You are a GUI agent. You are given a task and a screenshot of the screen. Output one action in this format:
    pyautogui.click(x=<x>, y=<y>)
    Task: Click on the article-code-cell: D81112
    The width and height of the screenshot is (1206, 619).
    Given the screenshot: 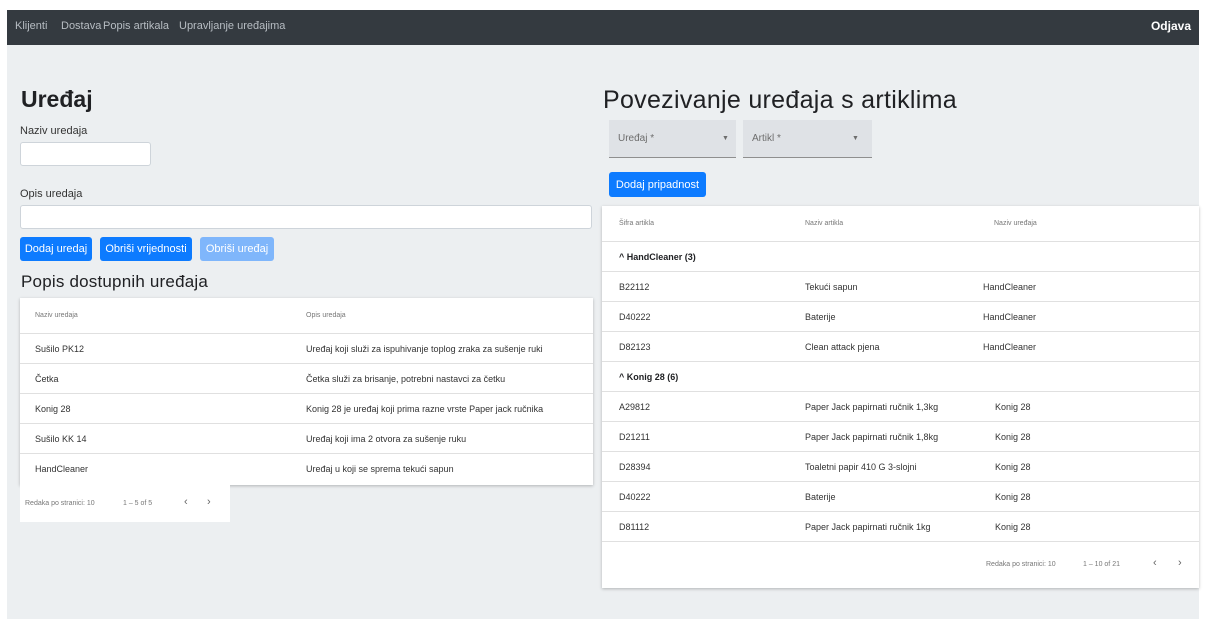 What is the action you would take?
    pyautogui.click(x=634, y=527)
    